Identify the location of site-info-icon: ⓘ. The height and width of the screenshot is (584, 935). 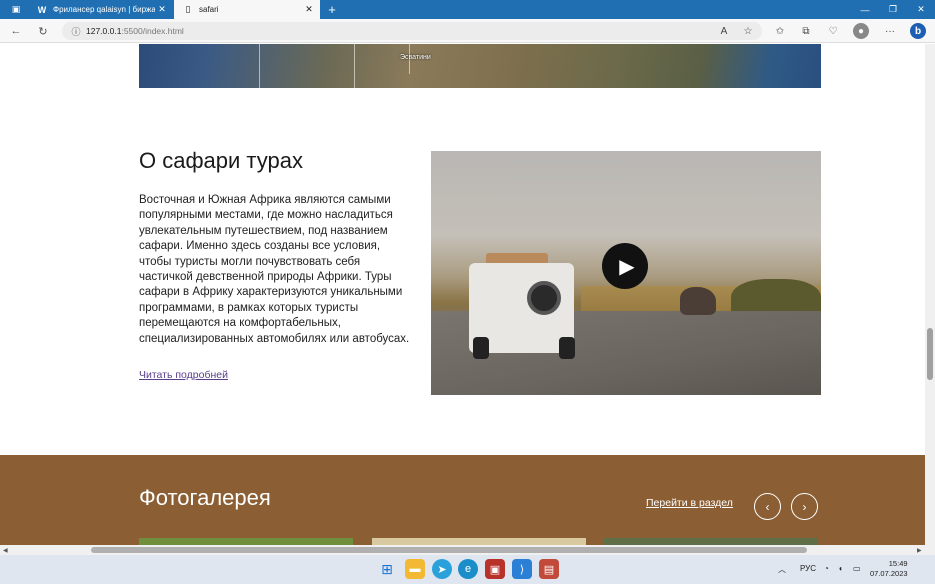
(76, 31).